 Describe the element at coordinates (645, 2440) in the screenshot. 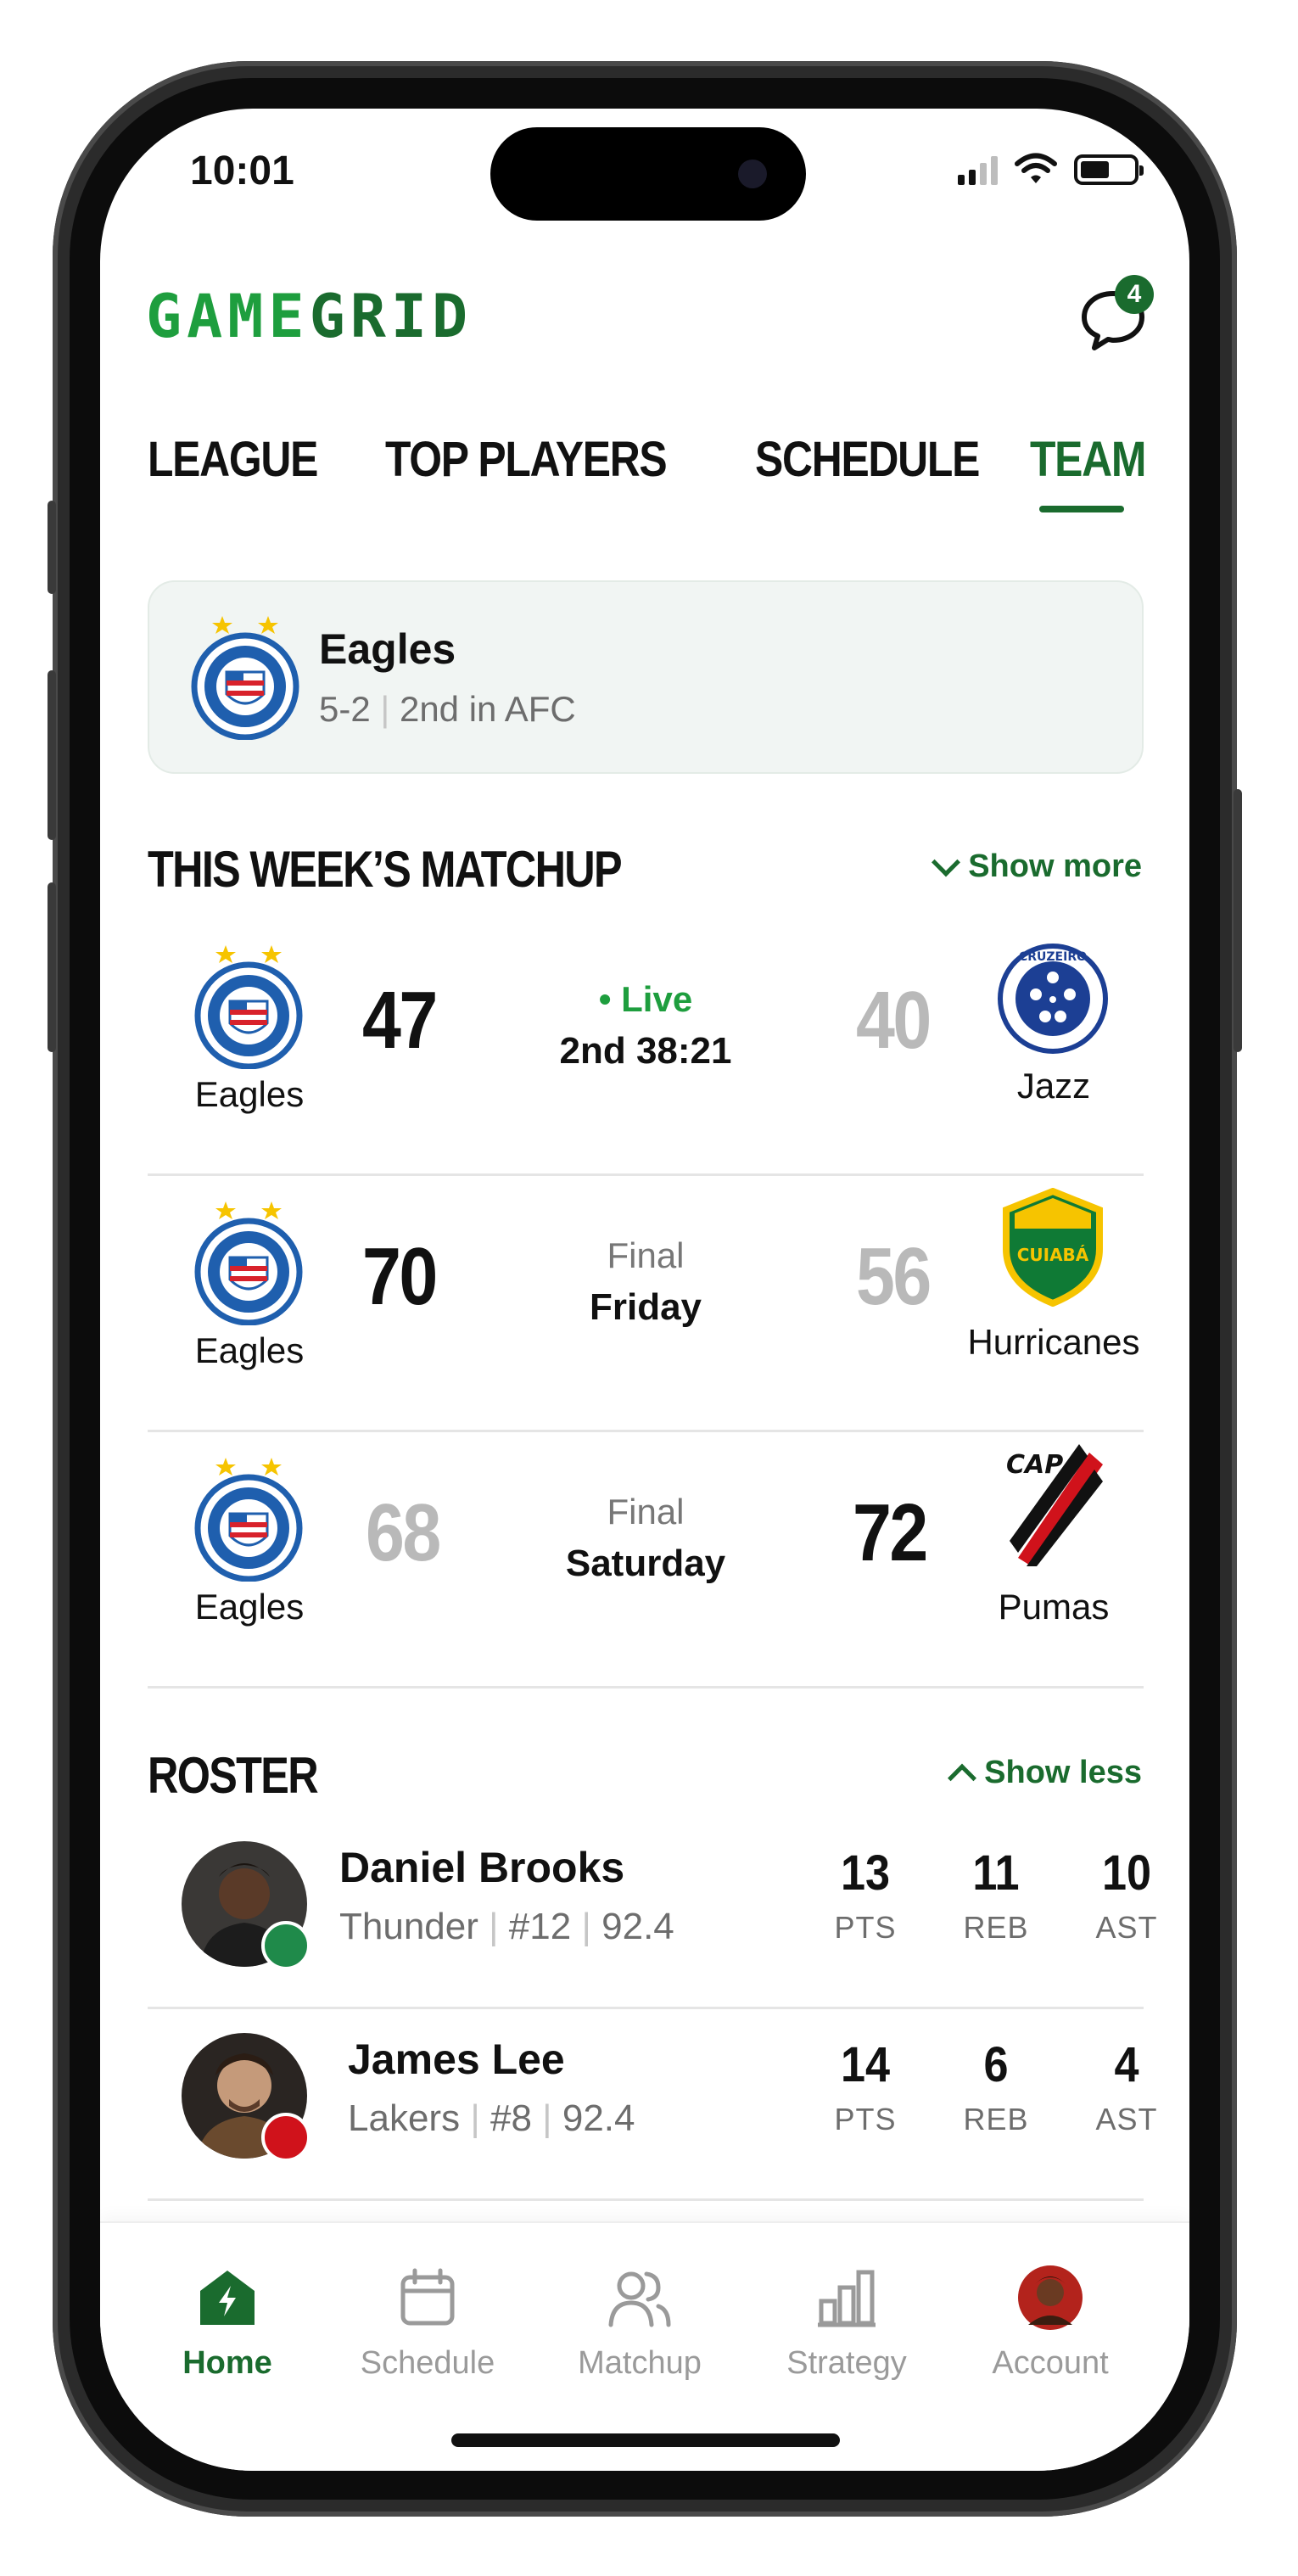

I see `home-indicator` at that location.